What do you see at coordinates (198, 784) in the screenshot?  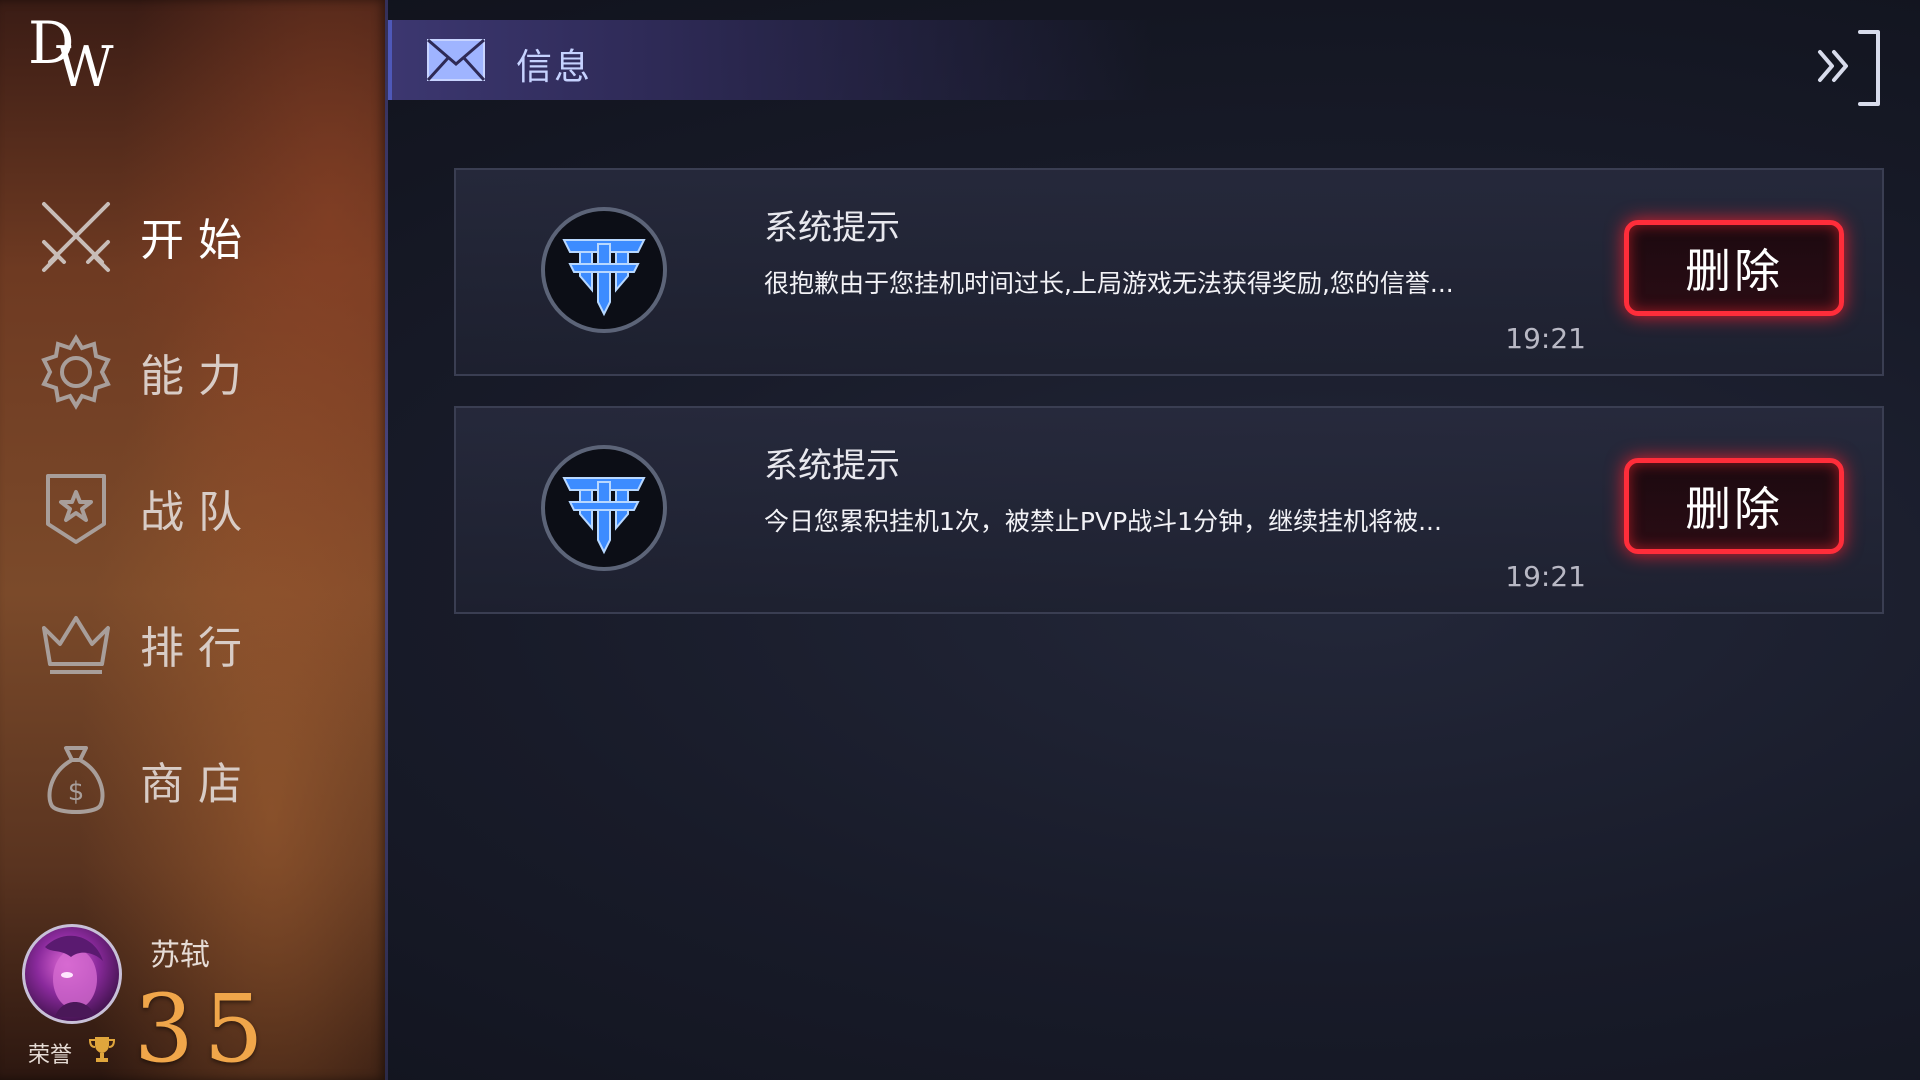 I see `nav-label: 商店` at bounding box center [198, 784].